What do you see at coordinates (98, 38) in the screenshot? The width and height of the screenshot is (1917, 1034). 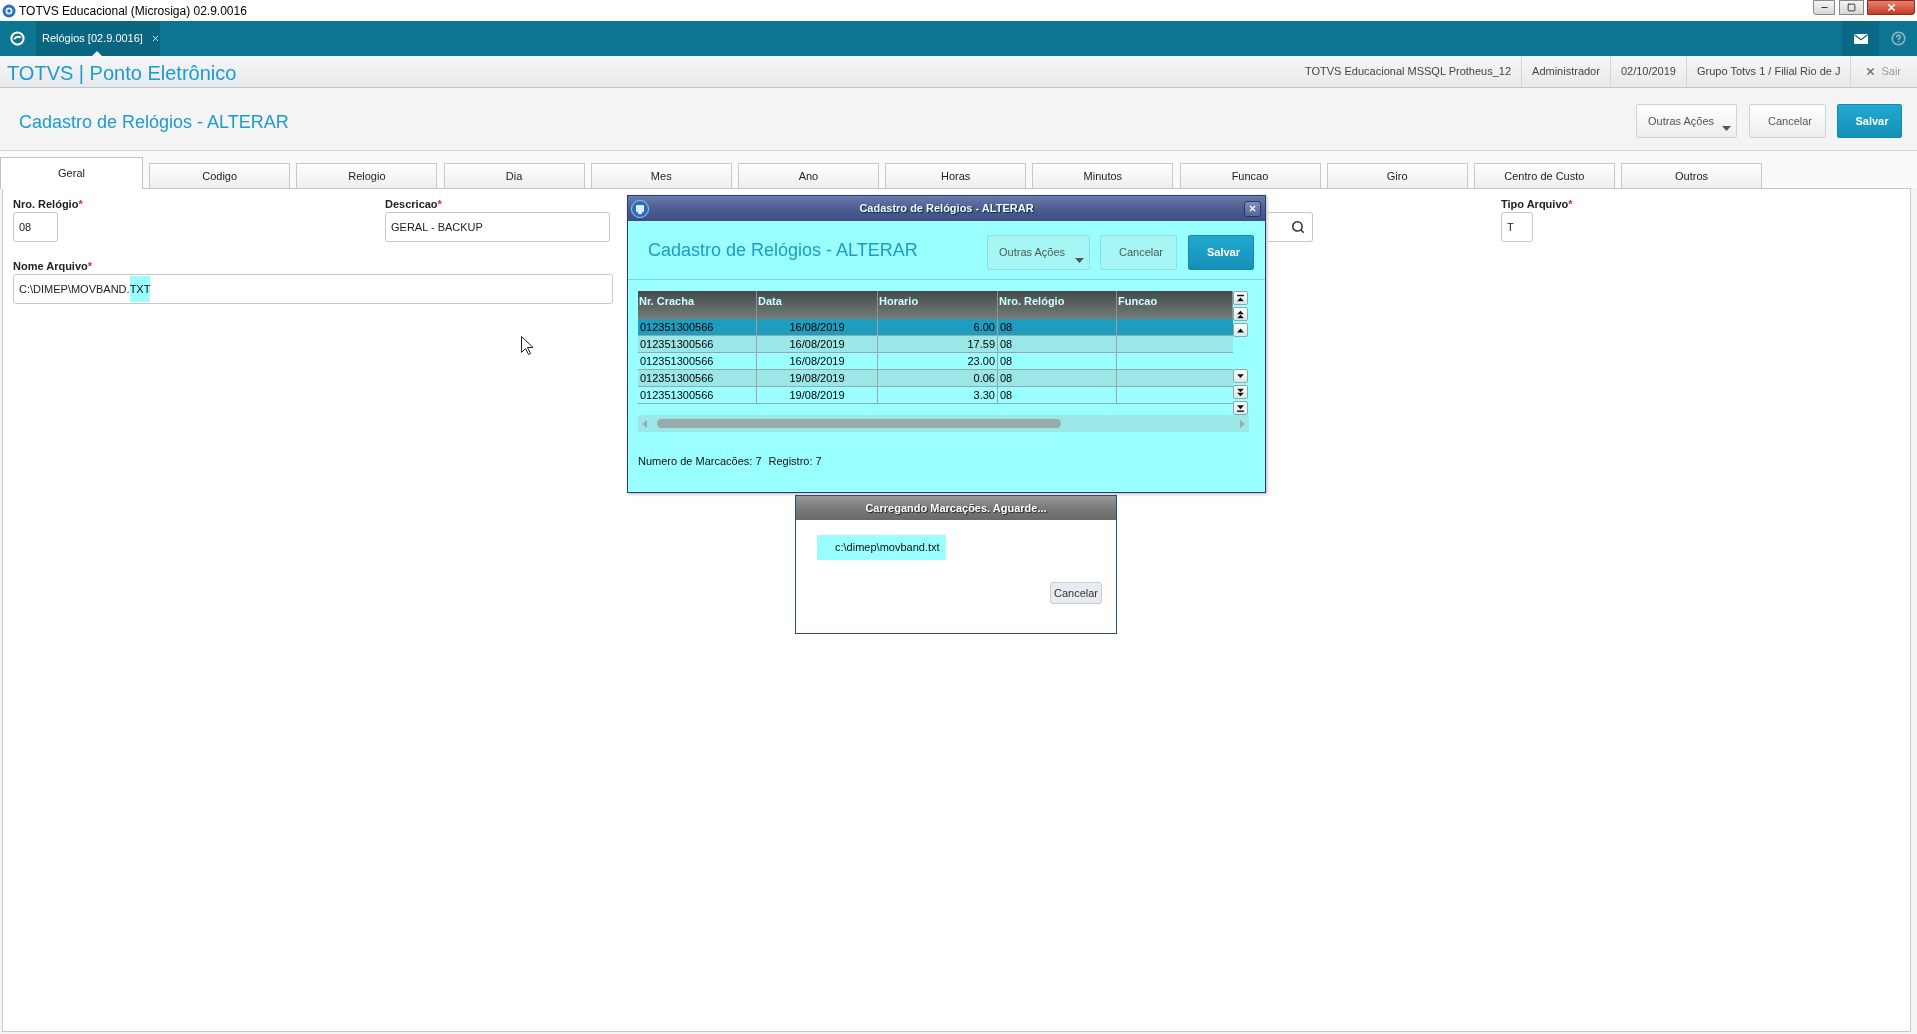 I see `app-tab: Relógios [02.9.0016]` at bounding box center [98, 38].